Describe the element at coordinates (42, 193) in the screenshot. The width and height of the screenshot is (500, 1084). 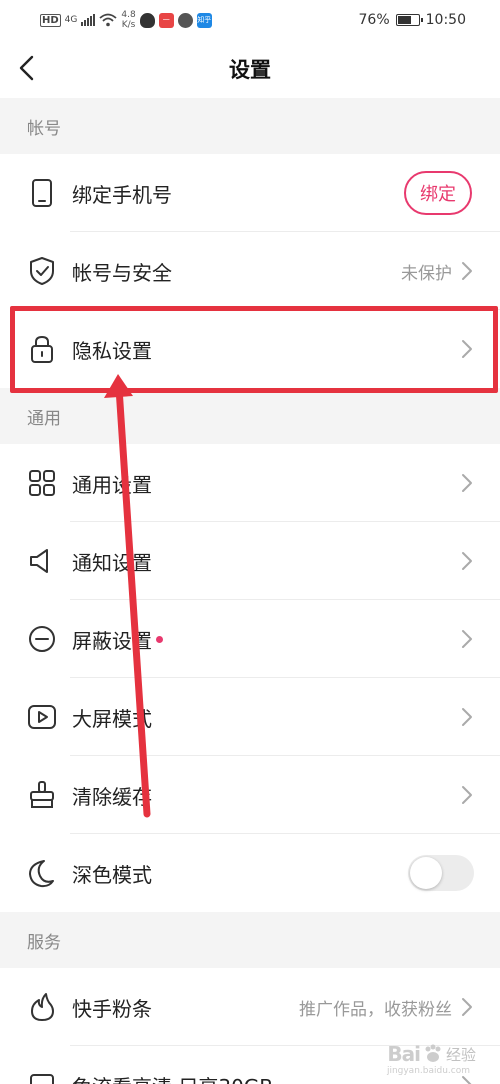
I see `phone-icon` at that location.